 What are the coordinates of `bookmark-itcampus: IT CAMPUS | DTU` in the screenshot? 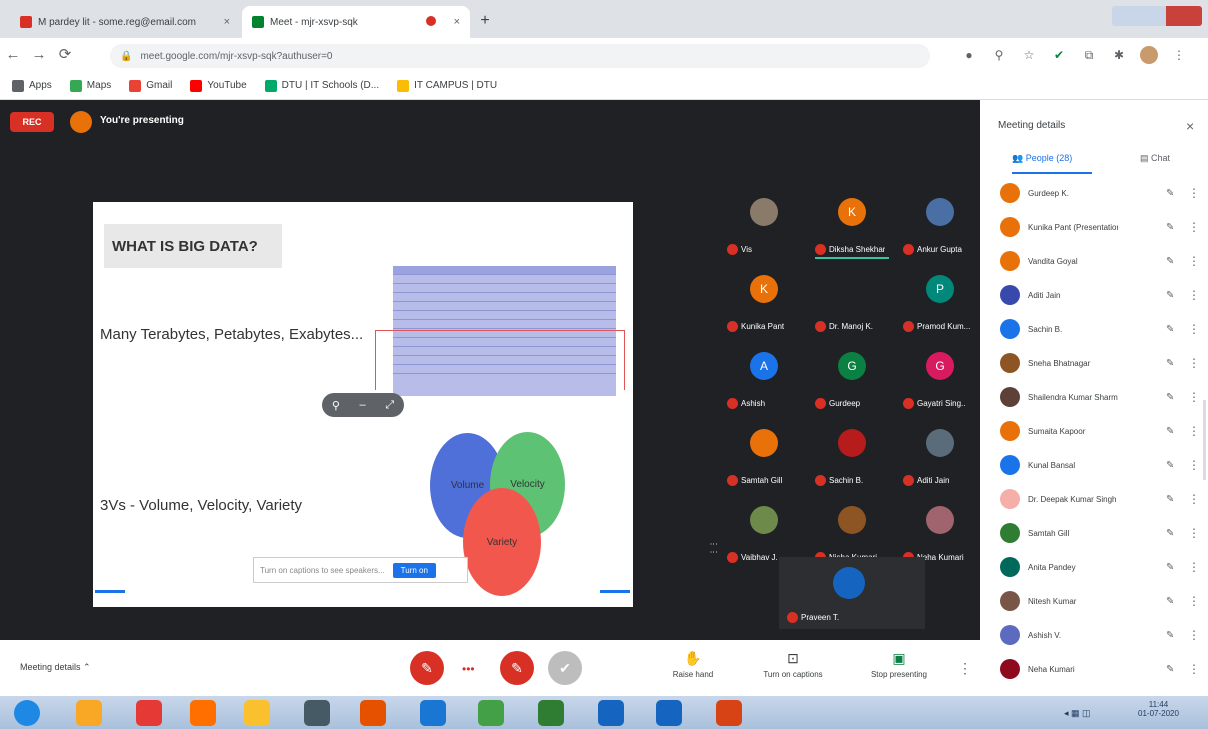 It's located at (447, 85).